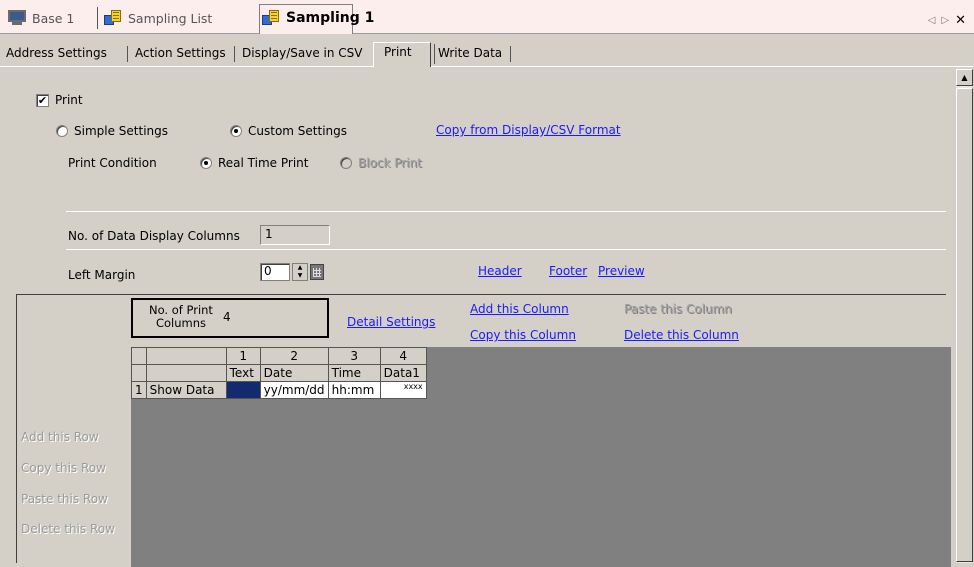 This screenshot has height=567, width=974. I want to click on simple-settings-radio-button, so click(62, 131).